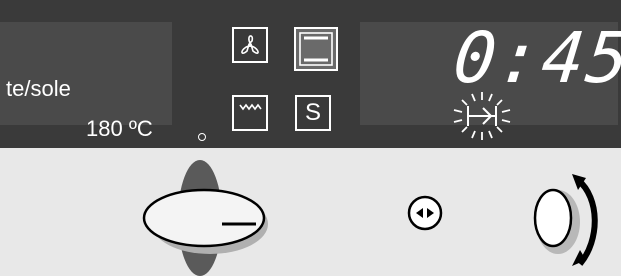  What do you see at coordinates (38, 88) in the screenshot?
I see `program-label: te/sole` at bounding box center [38, 88].